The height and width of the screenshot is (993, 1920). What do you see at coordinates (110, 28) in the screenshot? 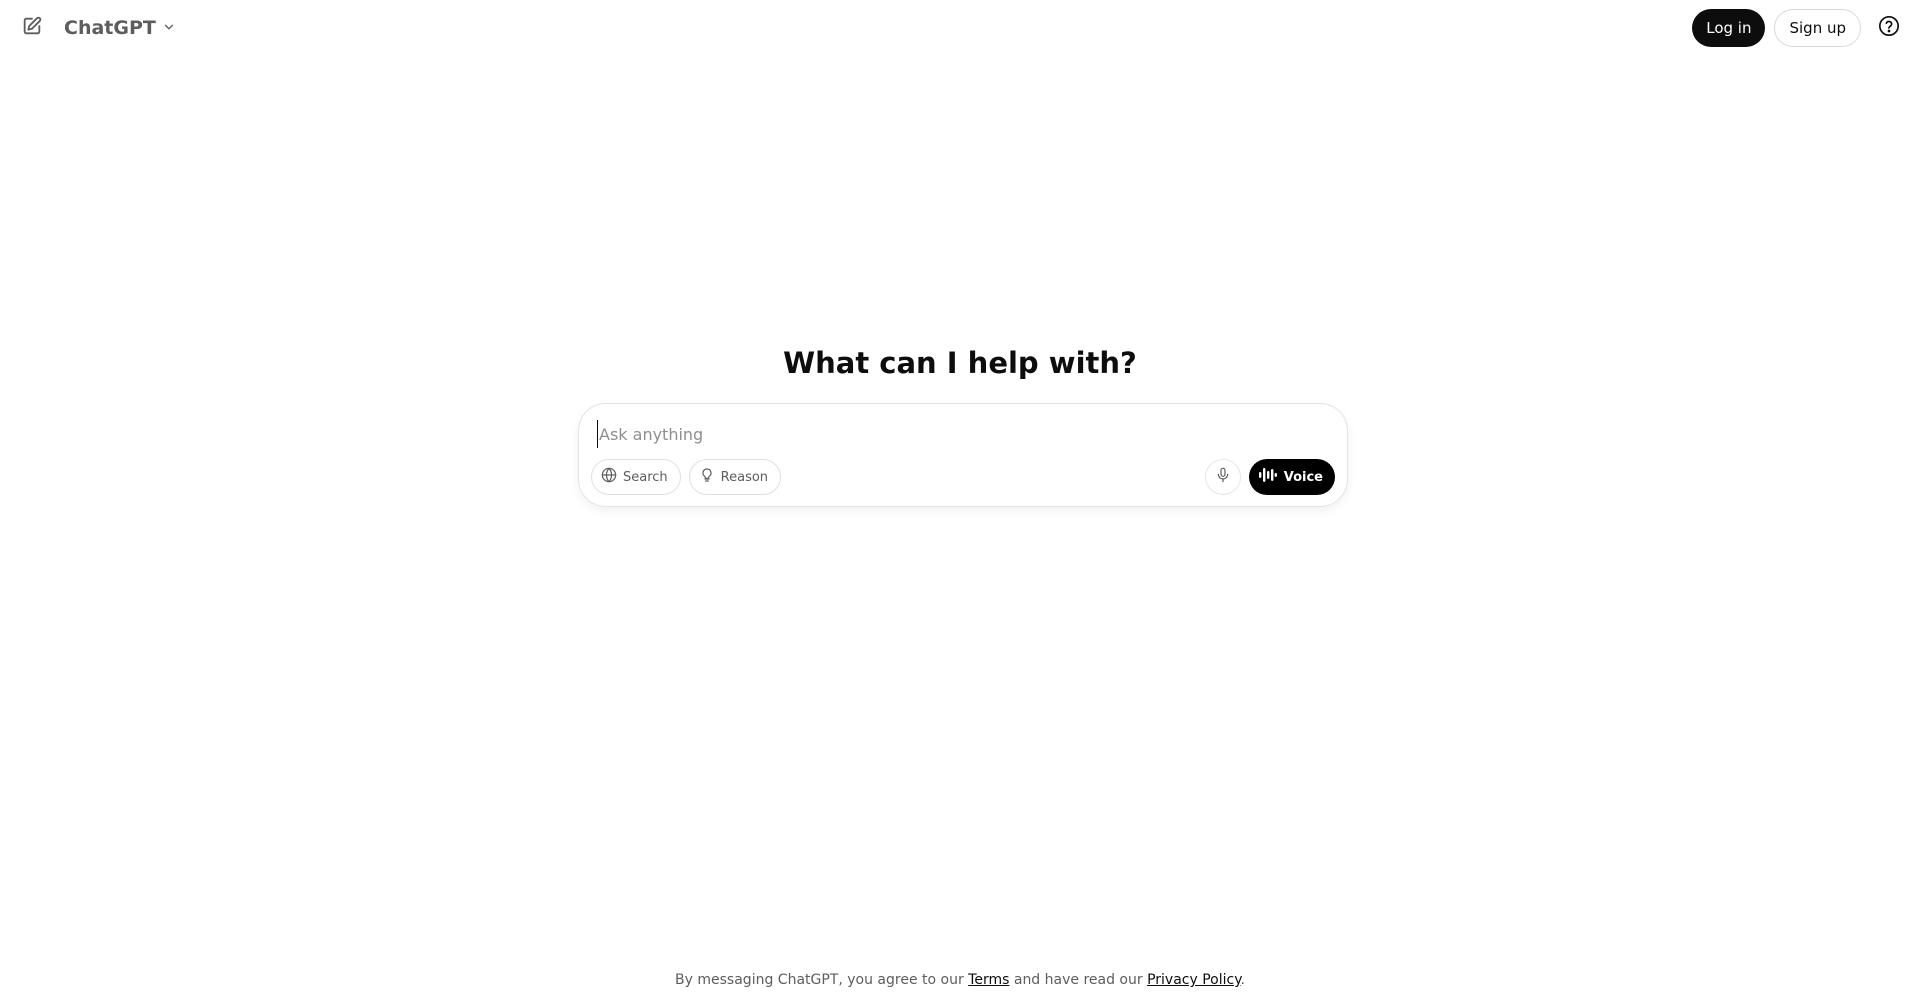
I see `model-name: ChatGPT` at bounding box center [110, 28].